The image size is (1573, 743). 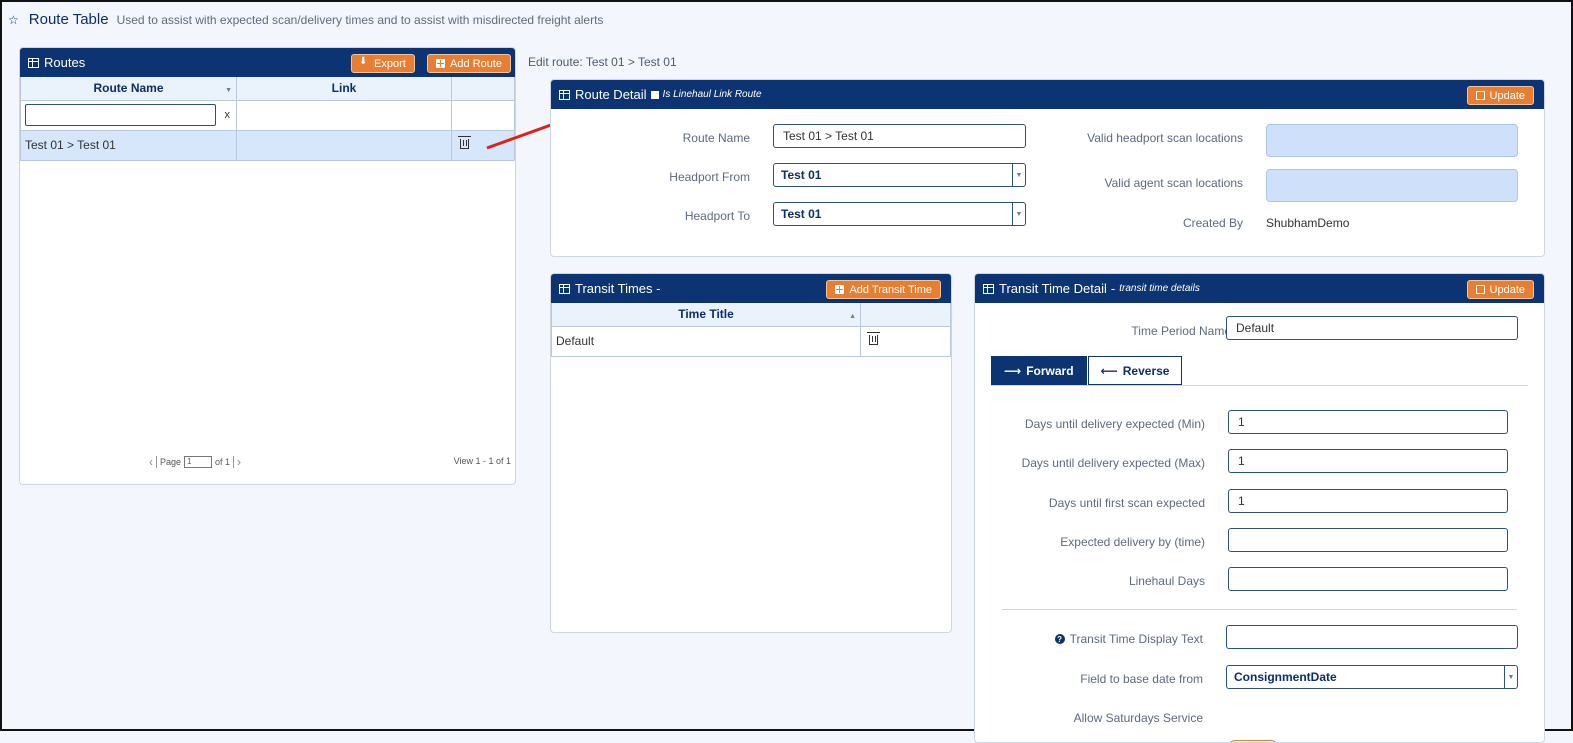 I want to click on display-text-label: Transit Time Display Text, so click(x=1136, y=639).